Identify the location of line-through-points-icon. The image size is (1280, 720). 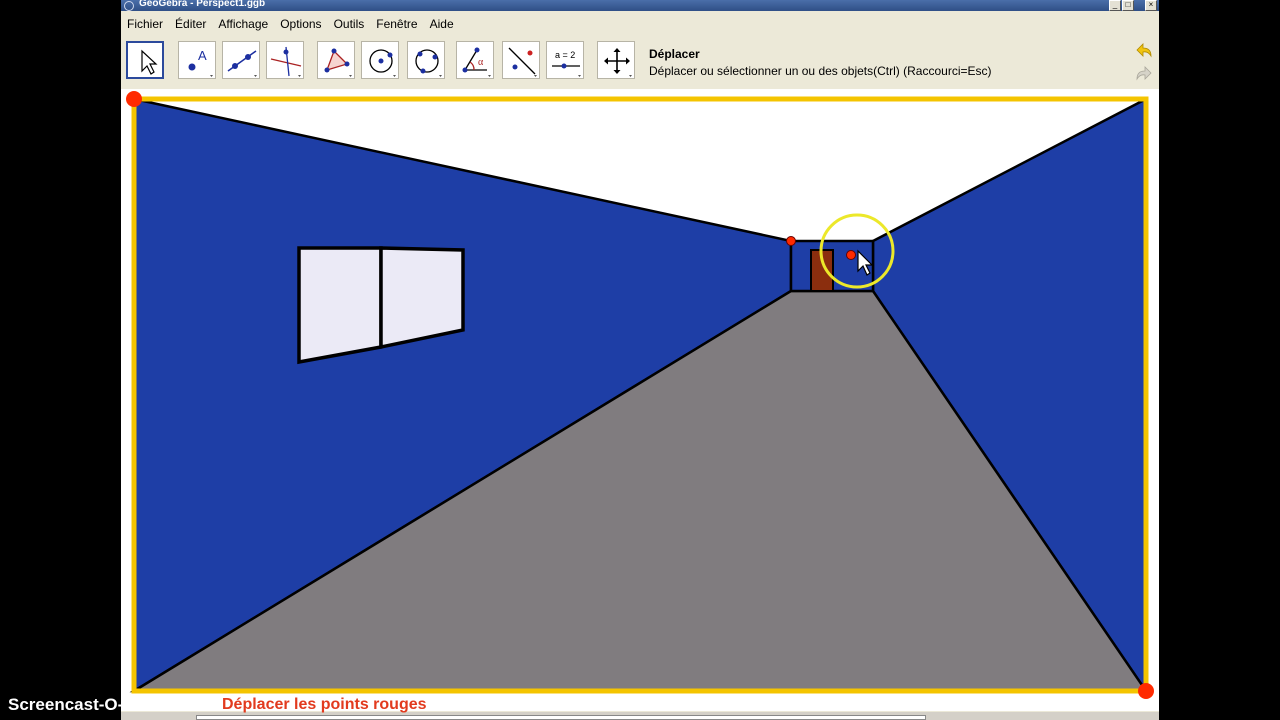
(242, 63).